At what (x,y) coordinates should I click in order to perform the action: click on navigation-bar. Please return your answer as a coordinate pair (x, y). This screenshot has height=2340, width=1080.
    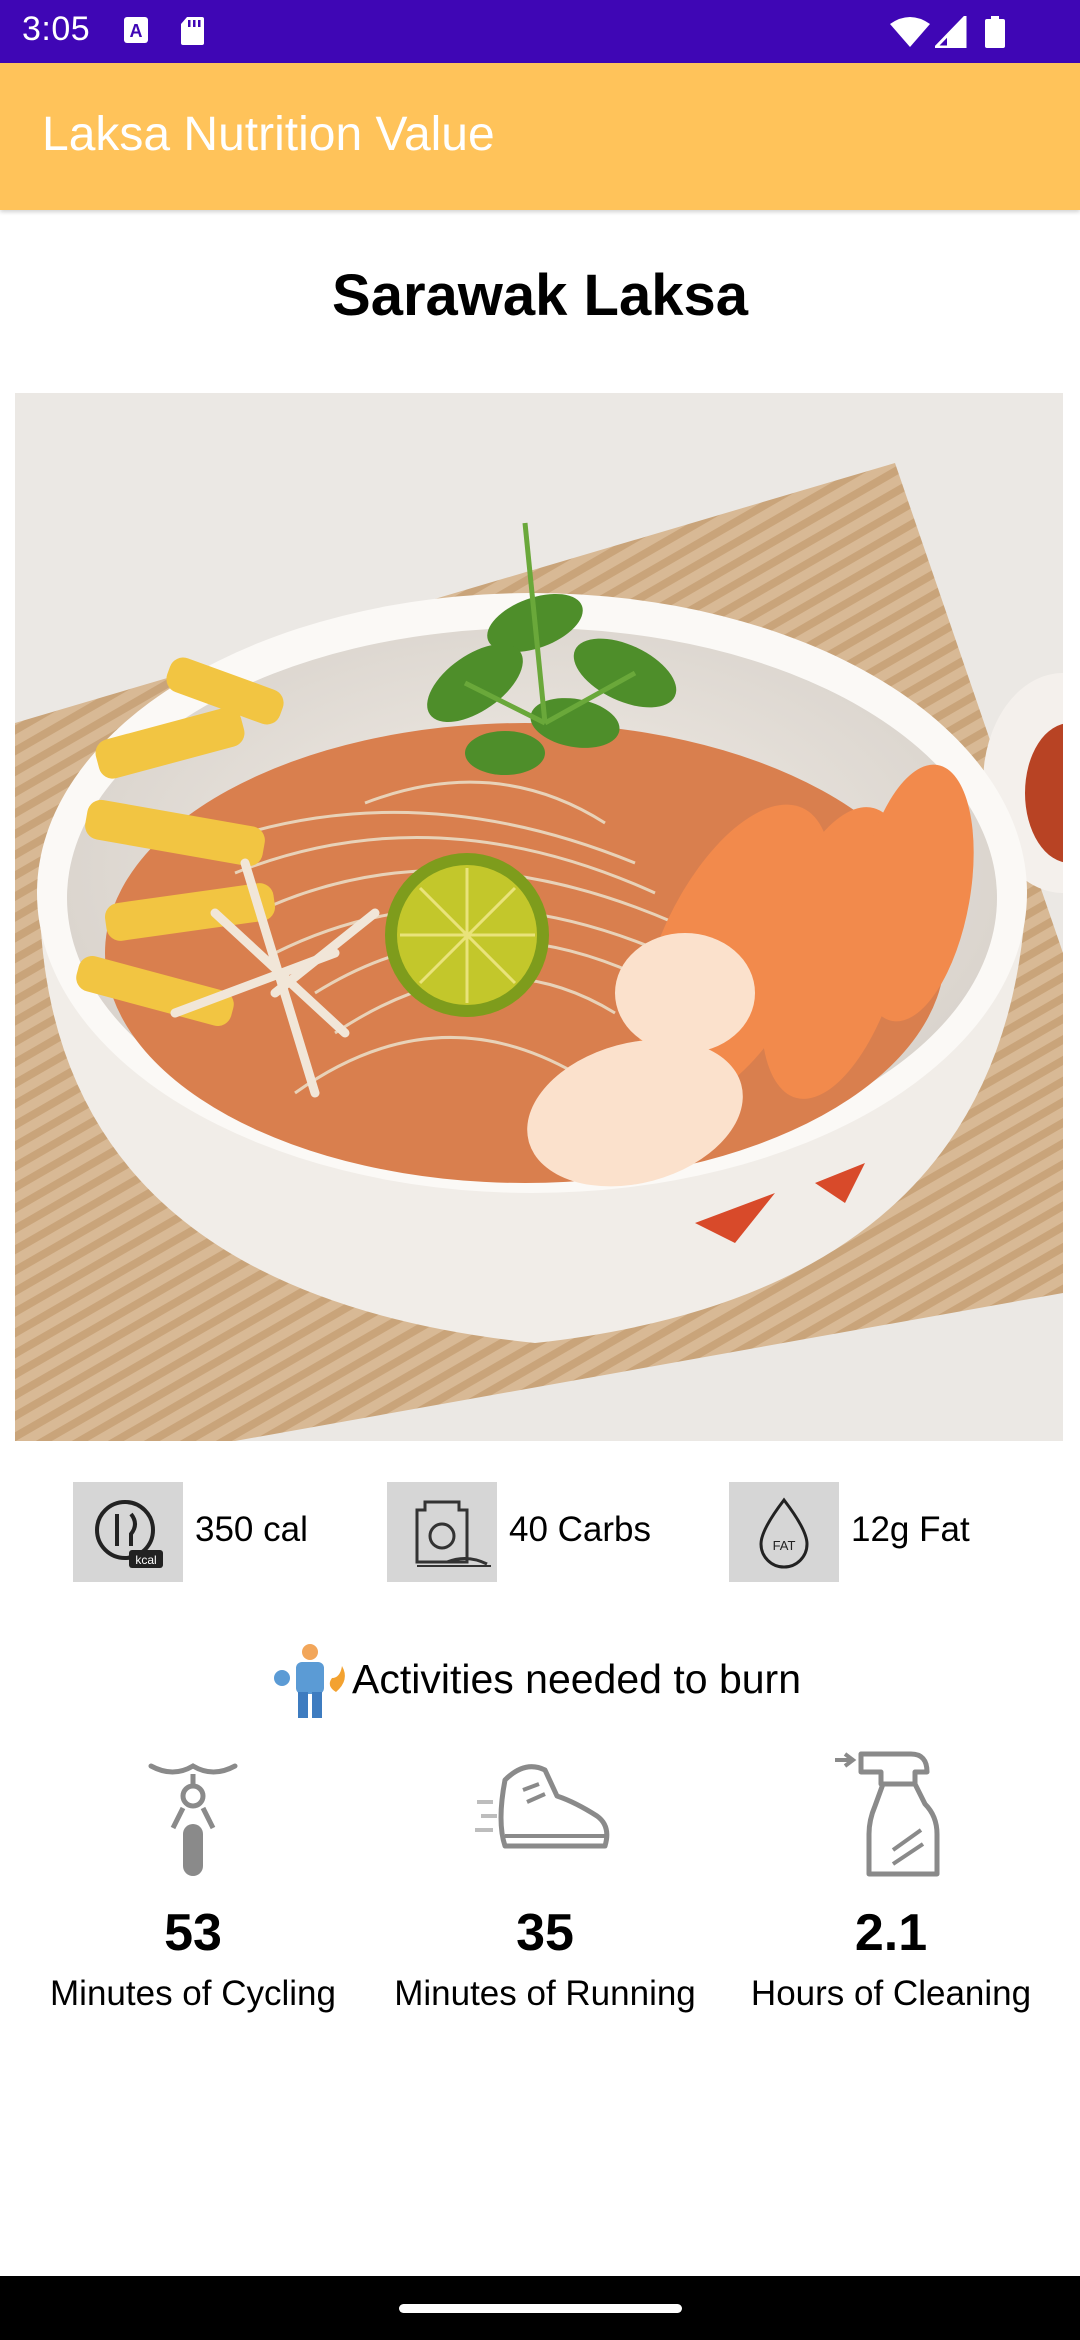
    Looking at the image, I should click on (540, 2308).